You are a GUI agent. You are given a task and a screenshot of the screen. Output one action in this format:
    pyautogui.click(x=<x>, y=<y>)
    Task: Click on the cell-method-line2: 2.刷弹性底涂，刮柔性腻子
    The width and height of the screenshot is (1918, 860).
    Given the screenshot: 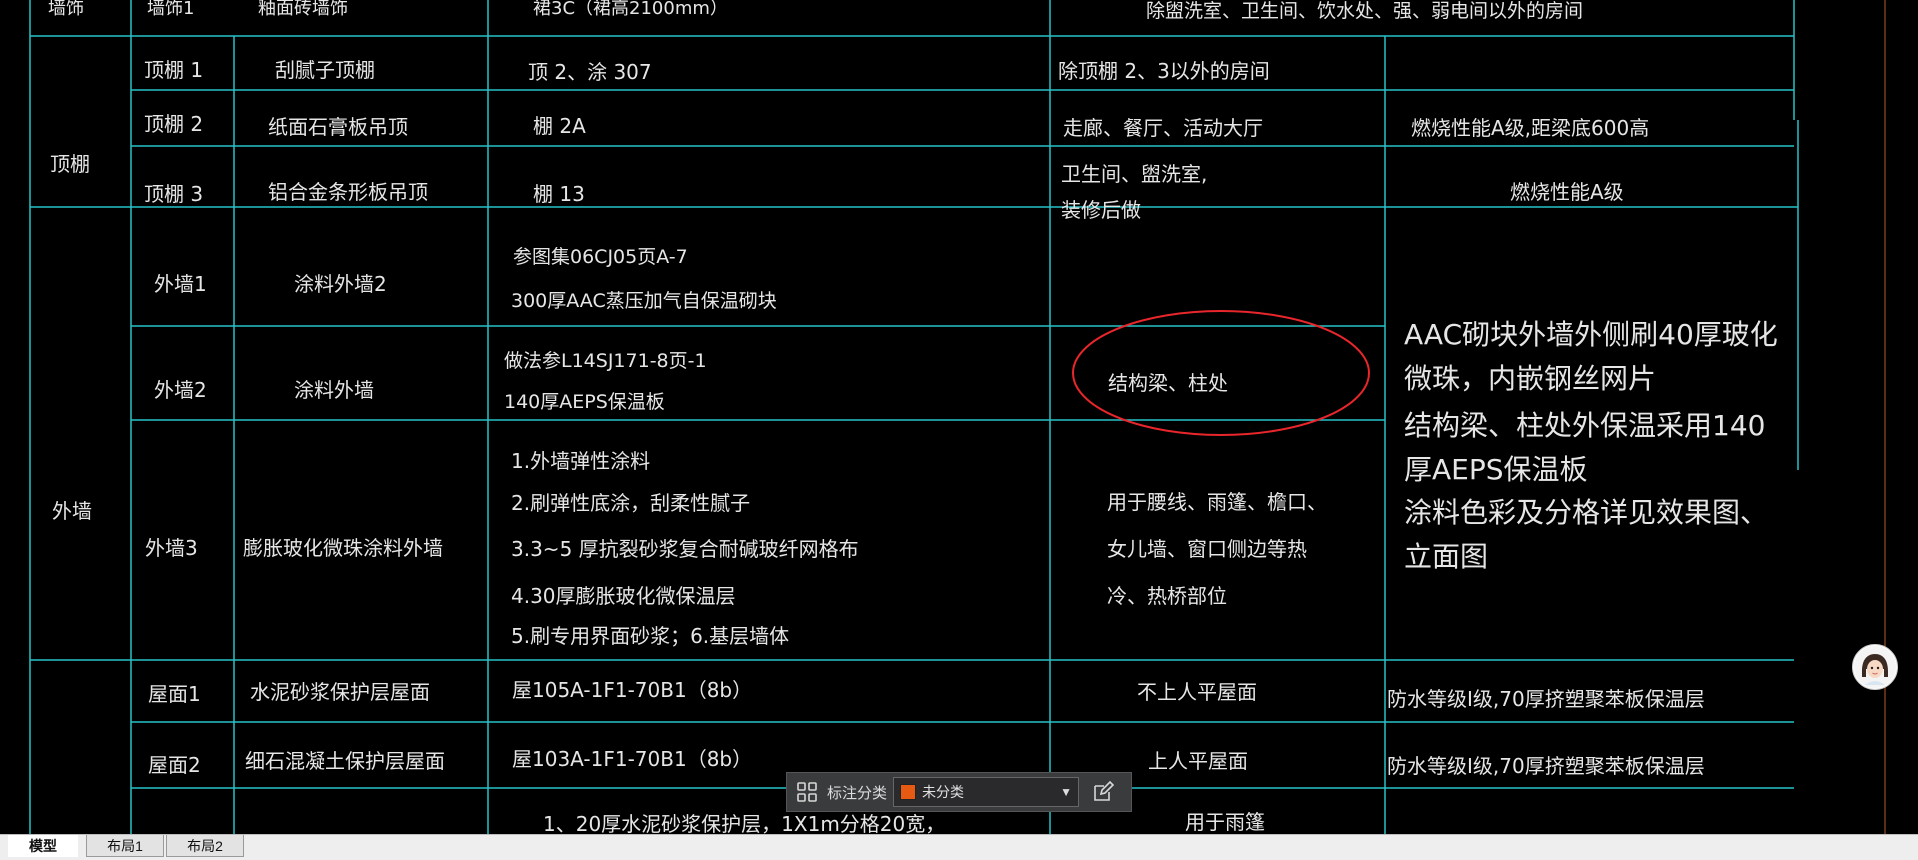 What is the action you would take?
    pyautogui.click(x=631, y=503)
    